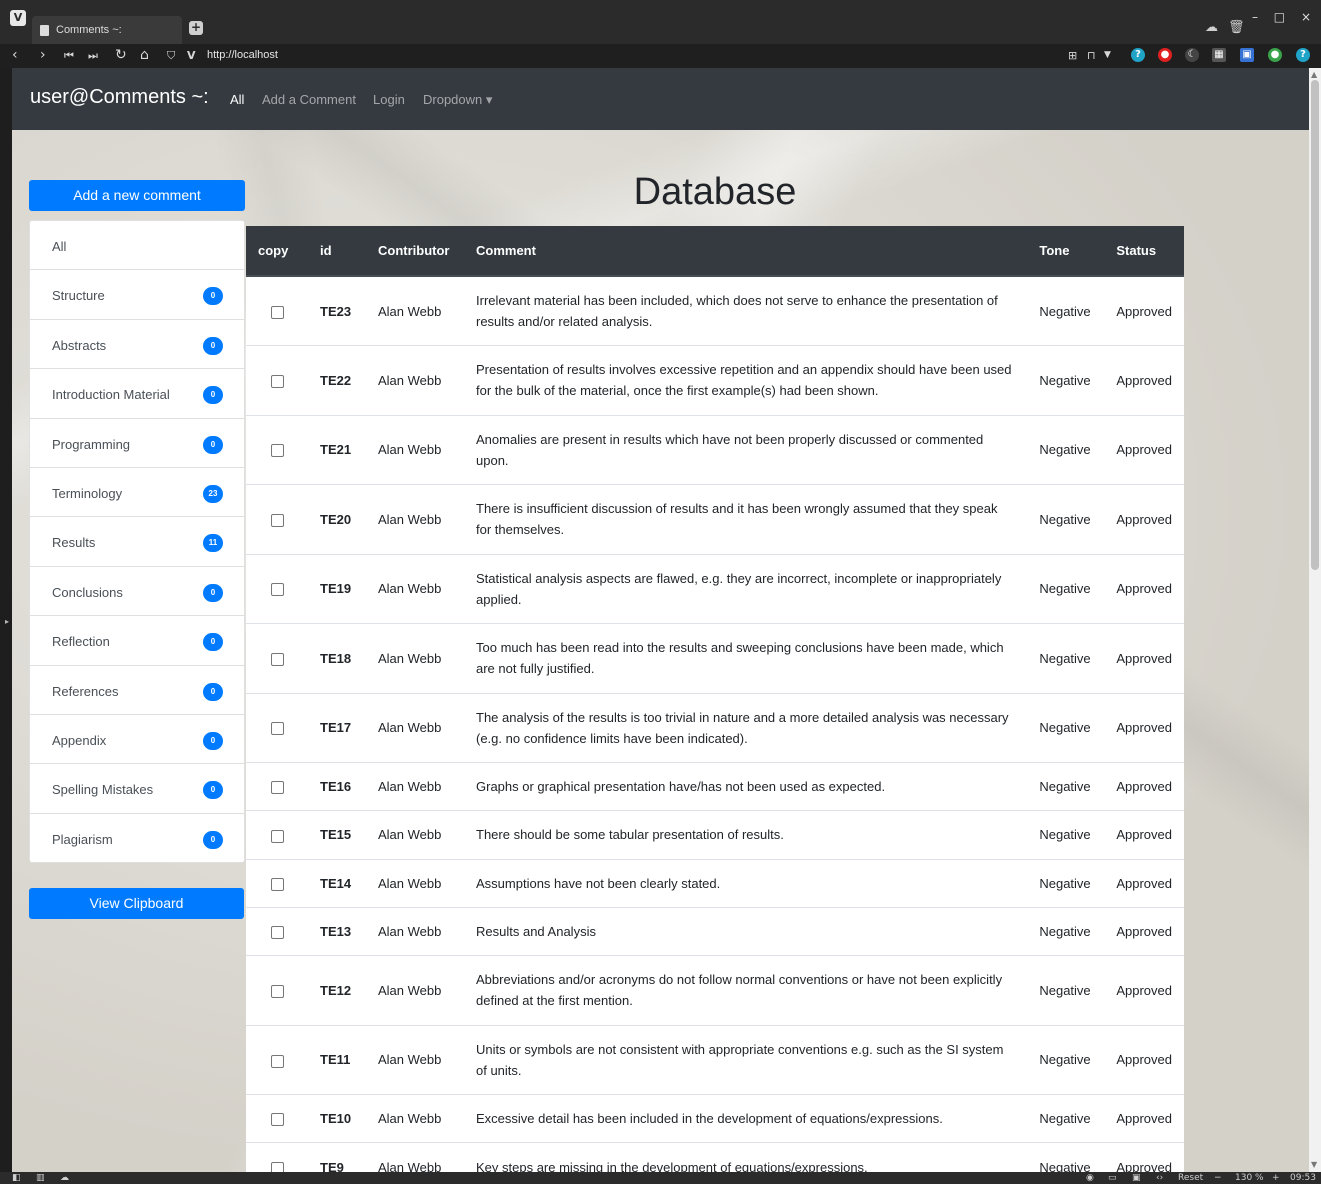 The image size is (1321, 1184). Describe the element at coordinates (119, 97) in the screenshot. I see `site-brand: user@Comments ~:` at that location.